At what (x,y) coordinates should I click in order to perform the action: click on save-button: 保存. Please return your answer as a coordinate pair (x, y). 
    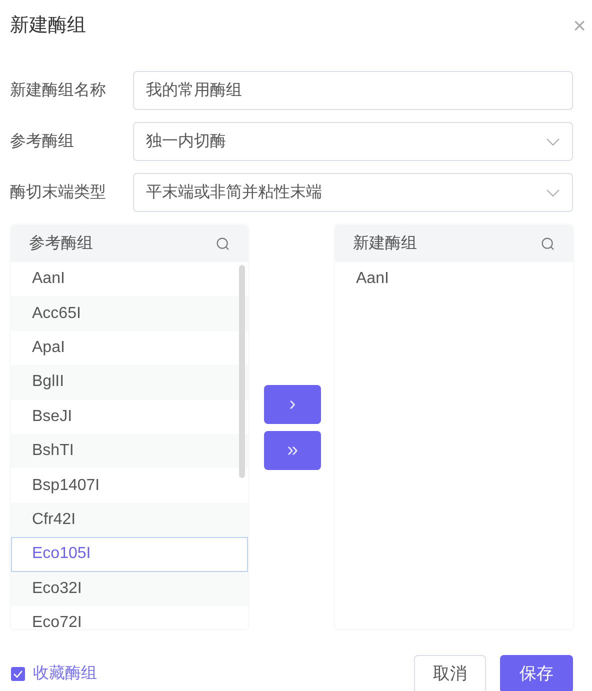
    Looking at the image, I should click on (536, 673).